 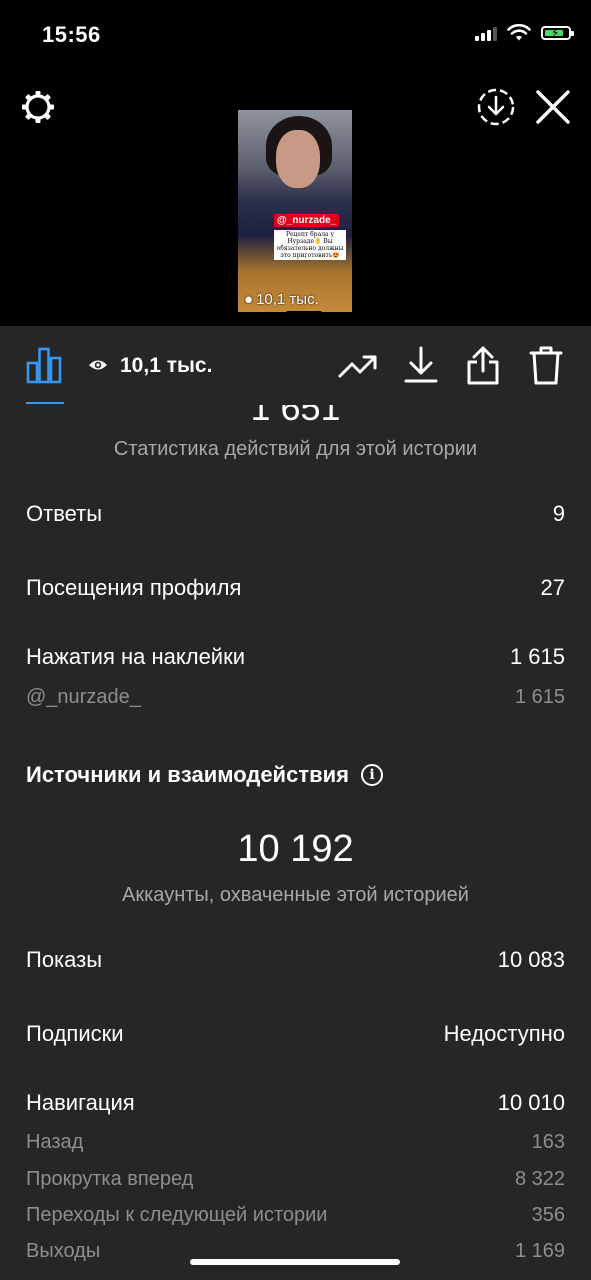 I want to click on eye-icon: ●, so click(x=249, y=299).